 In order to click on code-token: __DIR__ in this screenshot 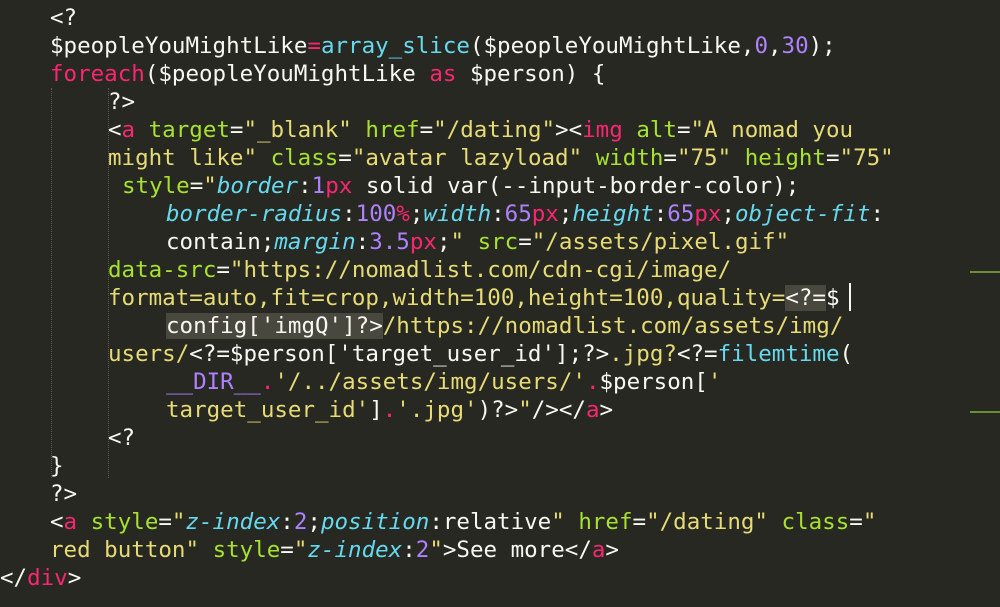, I will do `click(213, 382)`.